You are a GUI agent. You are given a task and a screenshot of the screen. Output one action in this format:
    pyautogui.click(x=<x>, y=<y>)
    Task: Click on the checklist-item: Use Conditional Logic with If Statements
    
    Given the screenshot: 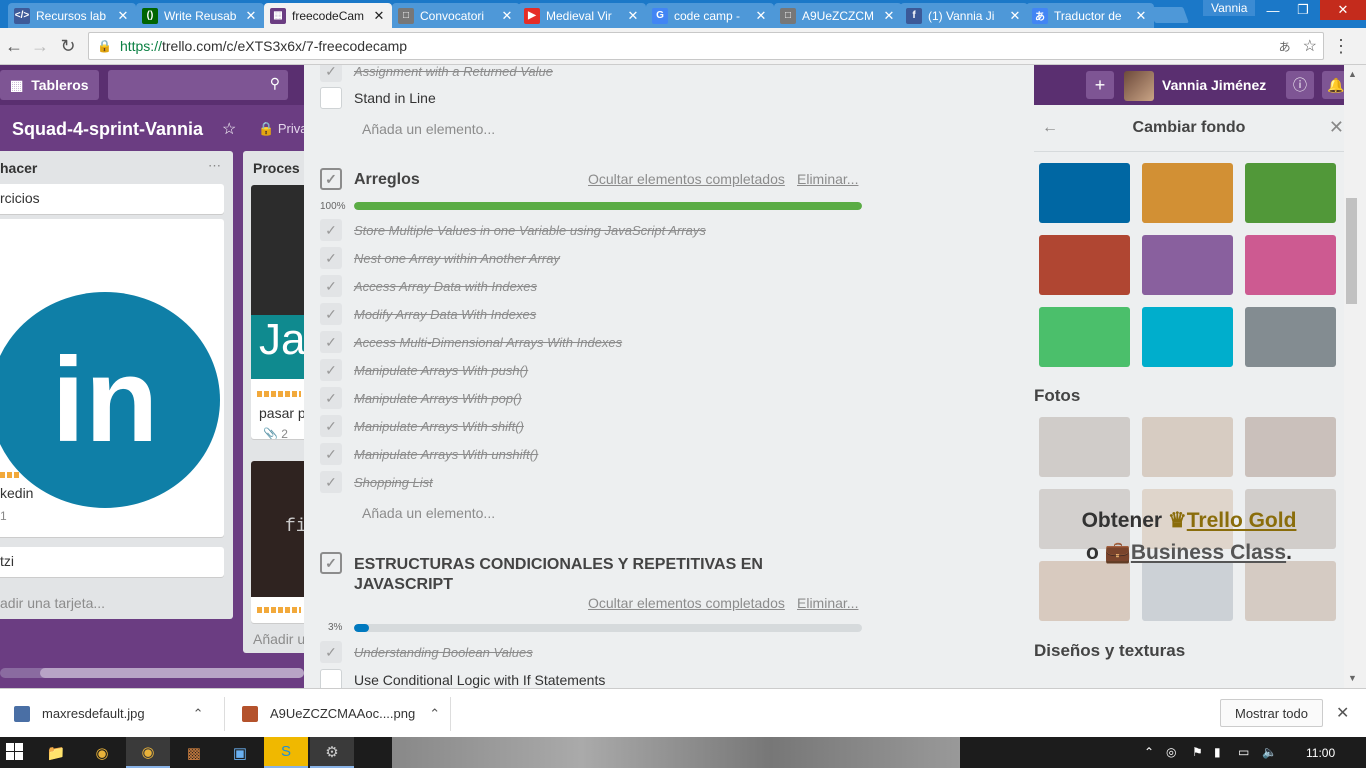 What is the action you would take?
    pyautogui.click(x=600, y=678)
    